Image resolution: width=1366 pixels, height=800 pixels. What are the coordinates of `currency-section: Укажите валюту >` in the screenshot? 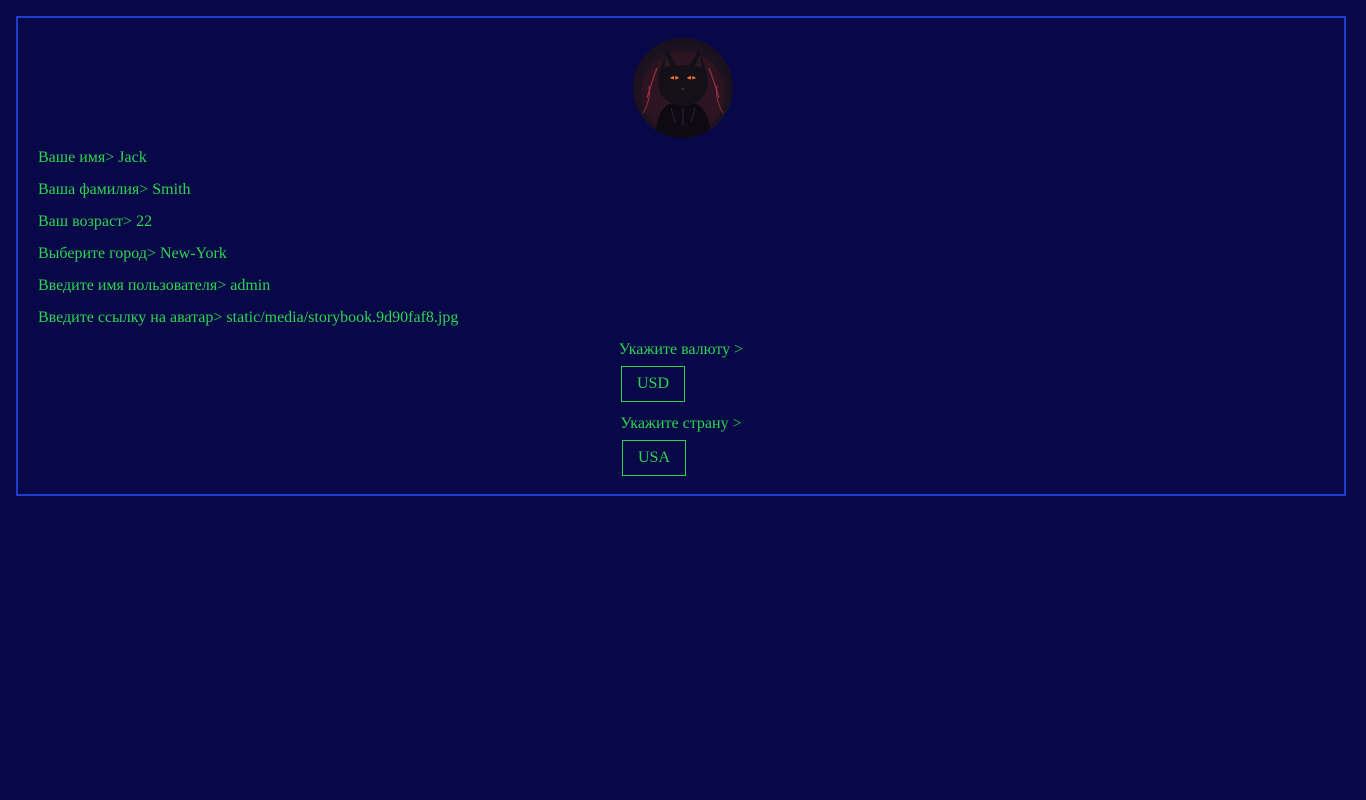 It's located at (681, 350).